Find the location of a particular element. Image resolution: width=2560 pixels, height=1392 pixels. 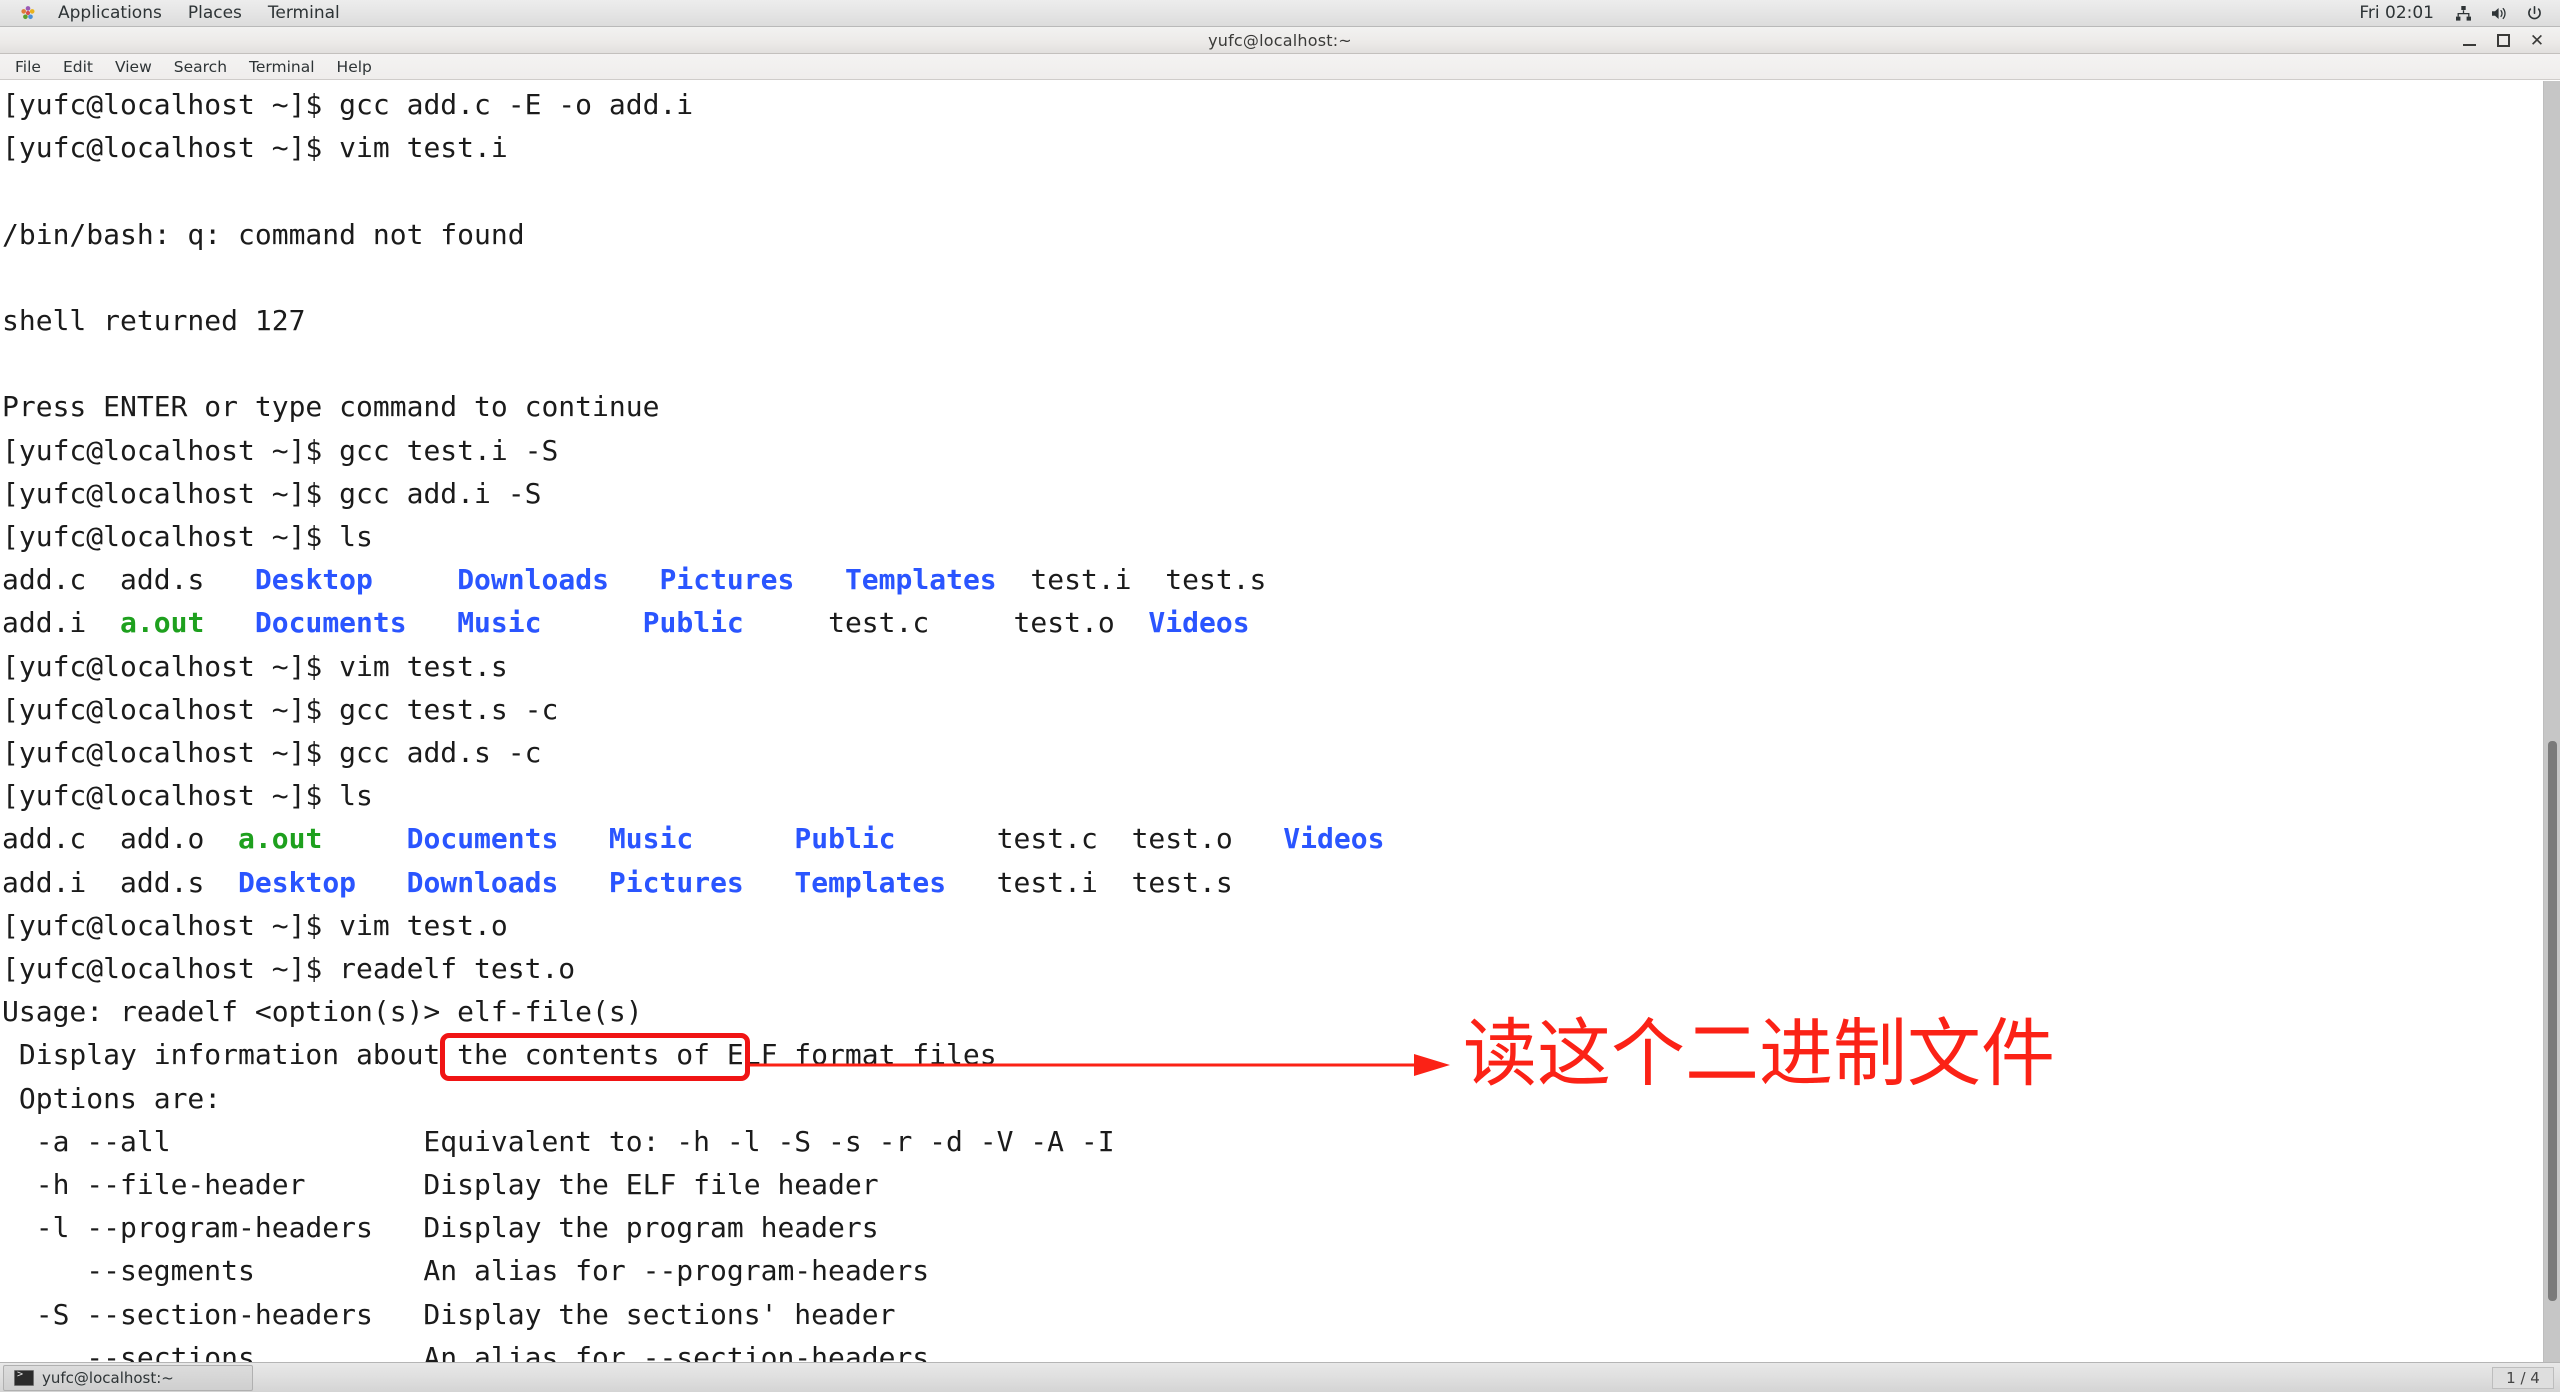

workspace-switcher: 1 / 4 is located at coordinates (2523, 1377).